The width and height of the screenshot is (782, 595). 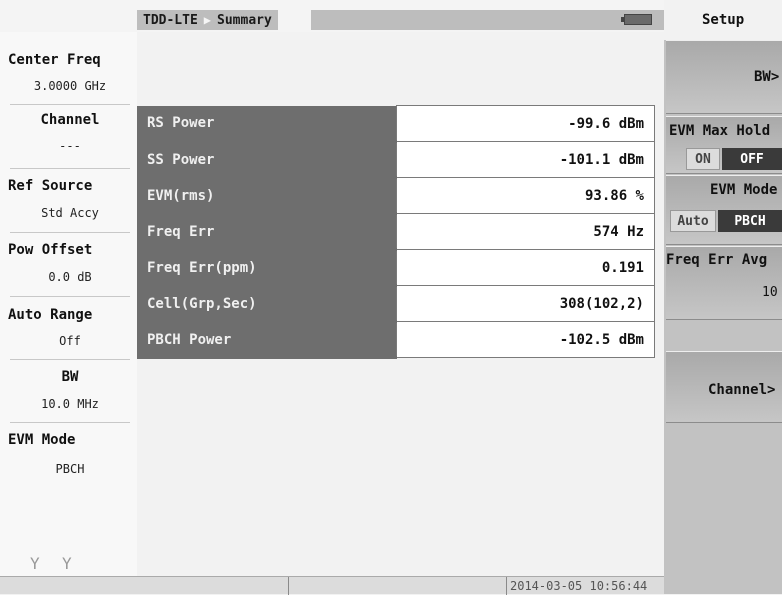 What do you see at coordinates (244, 20) in the screenshot?
I see `view-label: Summary` at bounding box center [244, 20].